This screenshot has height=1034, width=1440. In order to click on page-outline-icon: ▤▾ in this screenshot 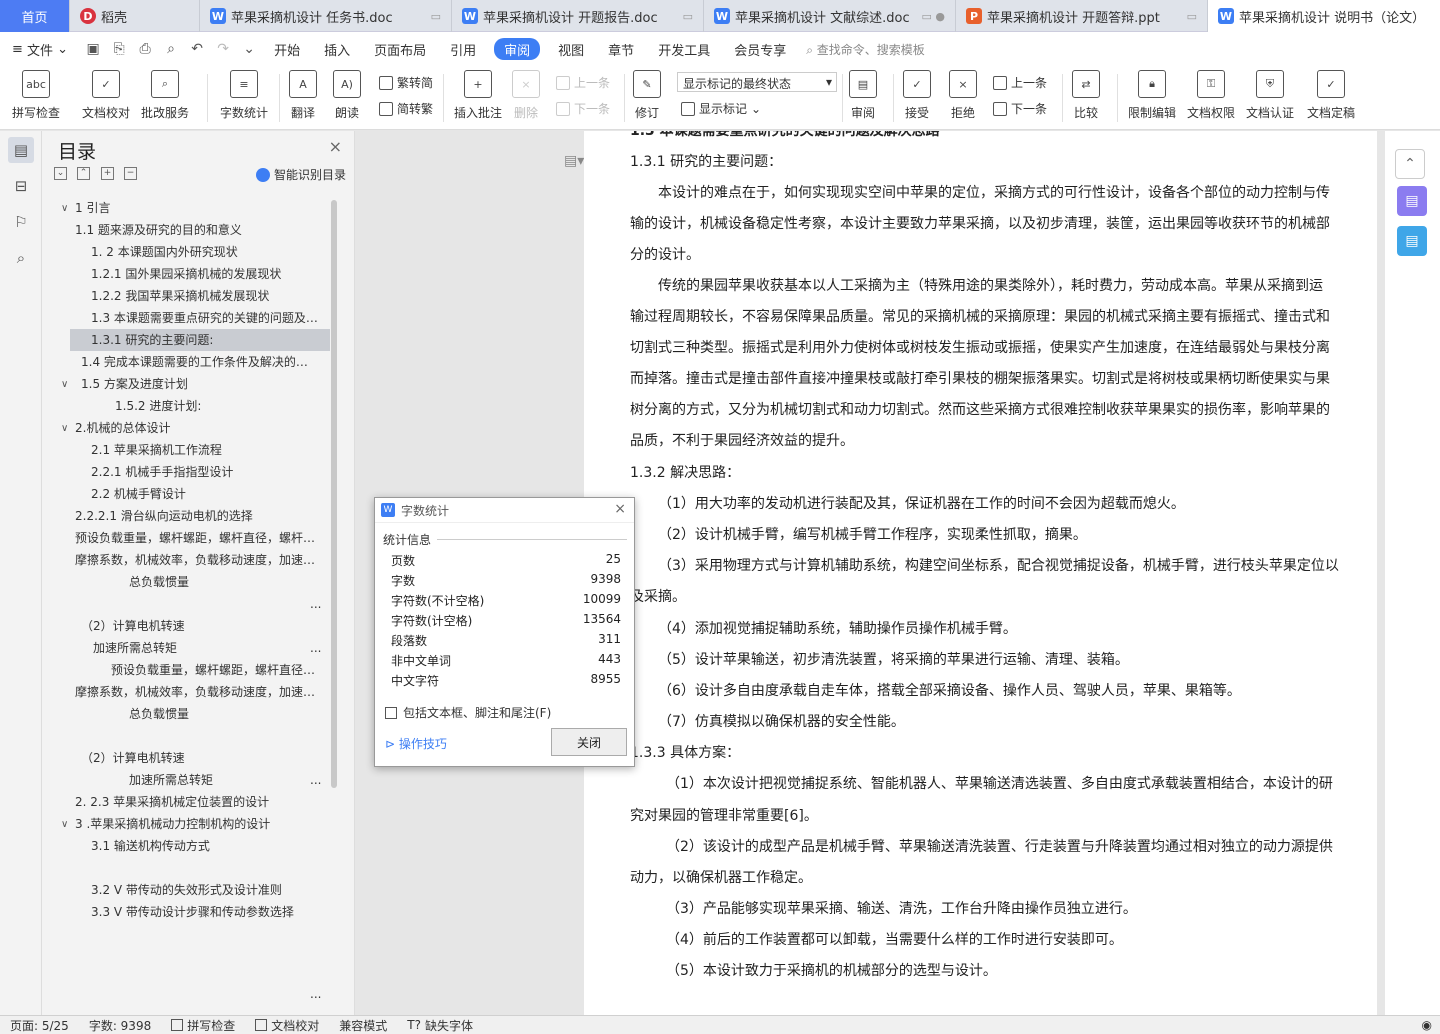, I will do `click(574, 161)`.